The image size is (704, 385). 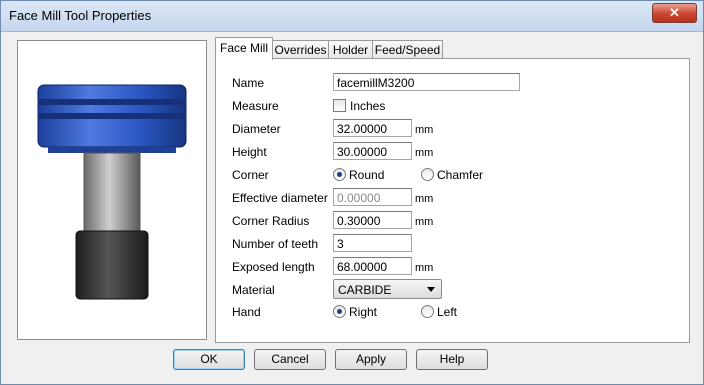 What do you see at coordinates (372, 128) in the screenshot?
I see `diameter-input: 32.00000` at bounding box center [372, 128].